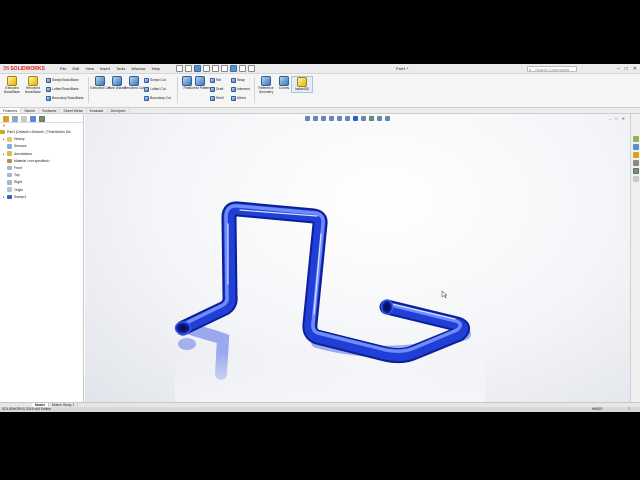 This screenshot has width=640, height=480. What do you see at coordinates (89, 68) in the screenshot?
I see `menu-view: View` at bounding box center [89, 68].